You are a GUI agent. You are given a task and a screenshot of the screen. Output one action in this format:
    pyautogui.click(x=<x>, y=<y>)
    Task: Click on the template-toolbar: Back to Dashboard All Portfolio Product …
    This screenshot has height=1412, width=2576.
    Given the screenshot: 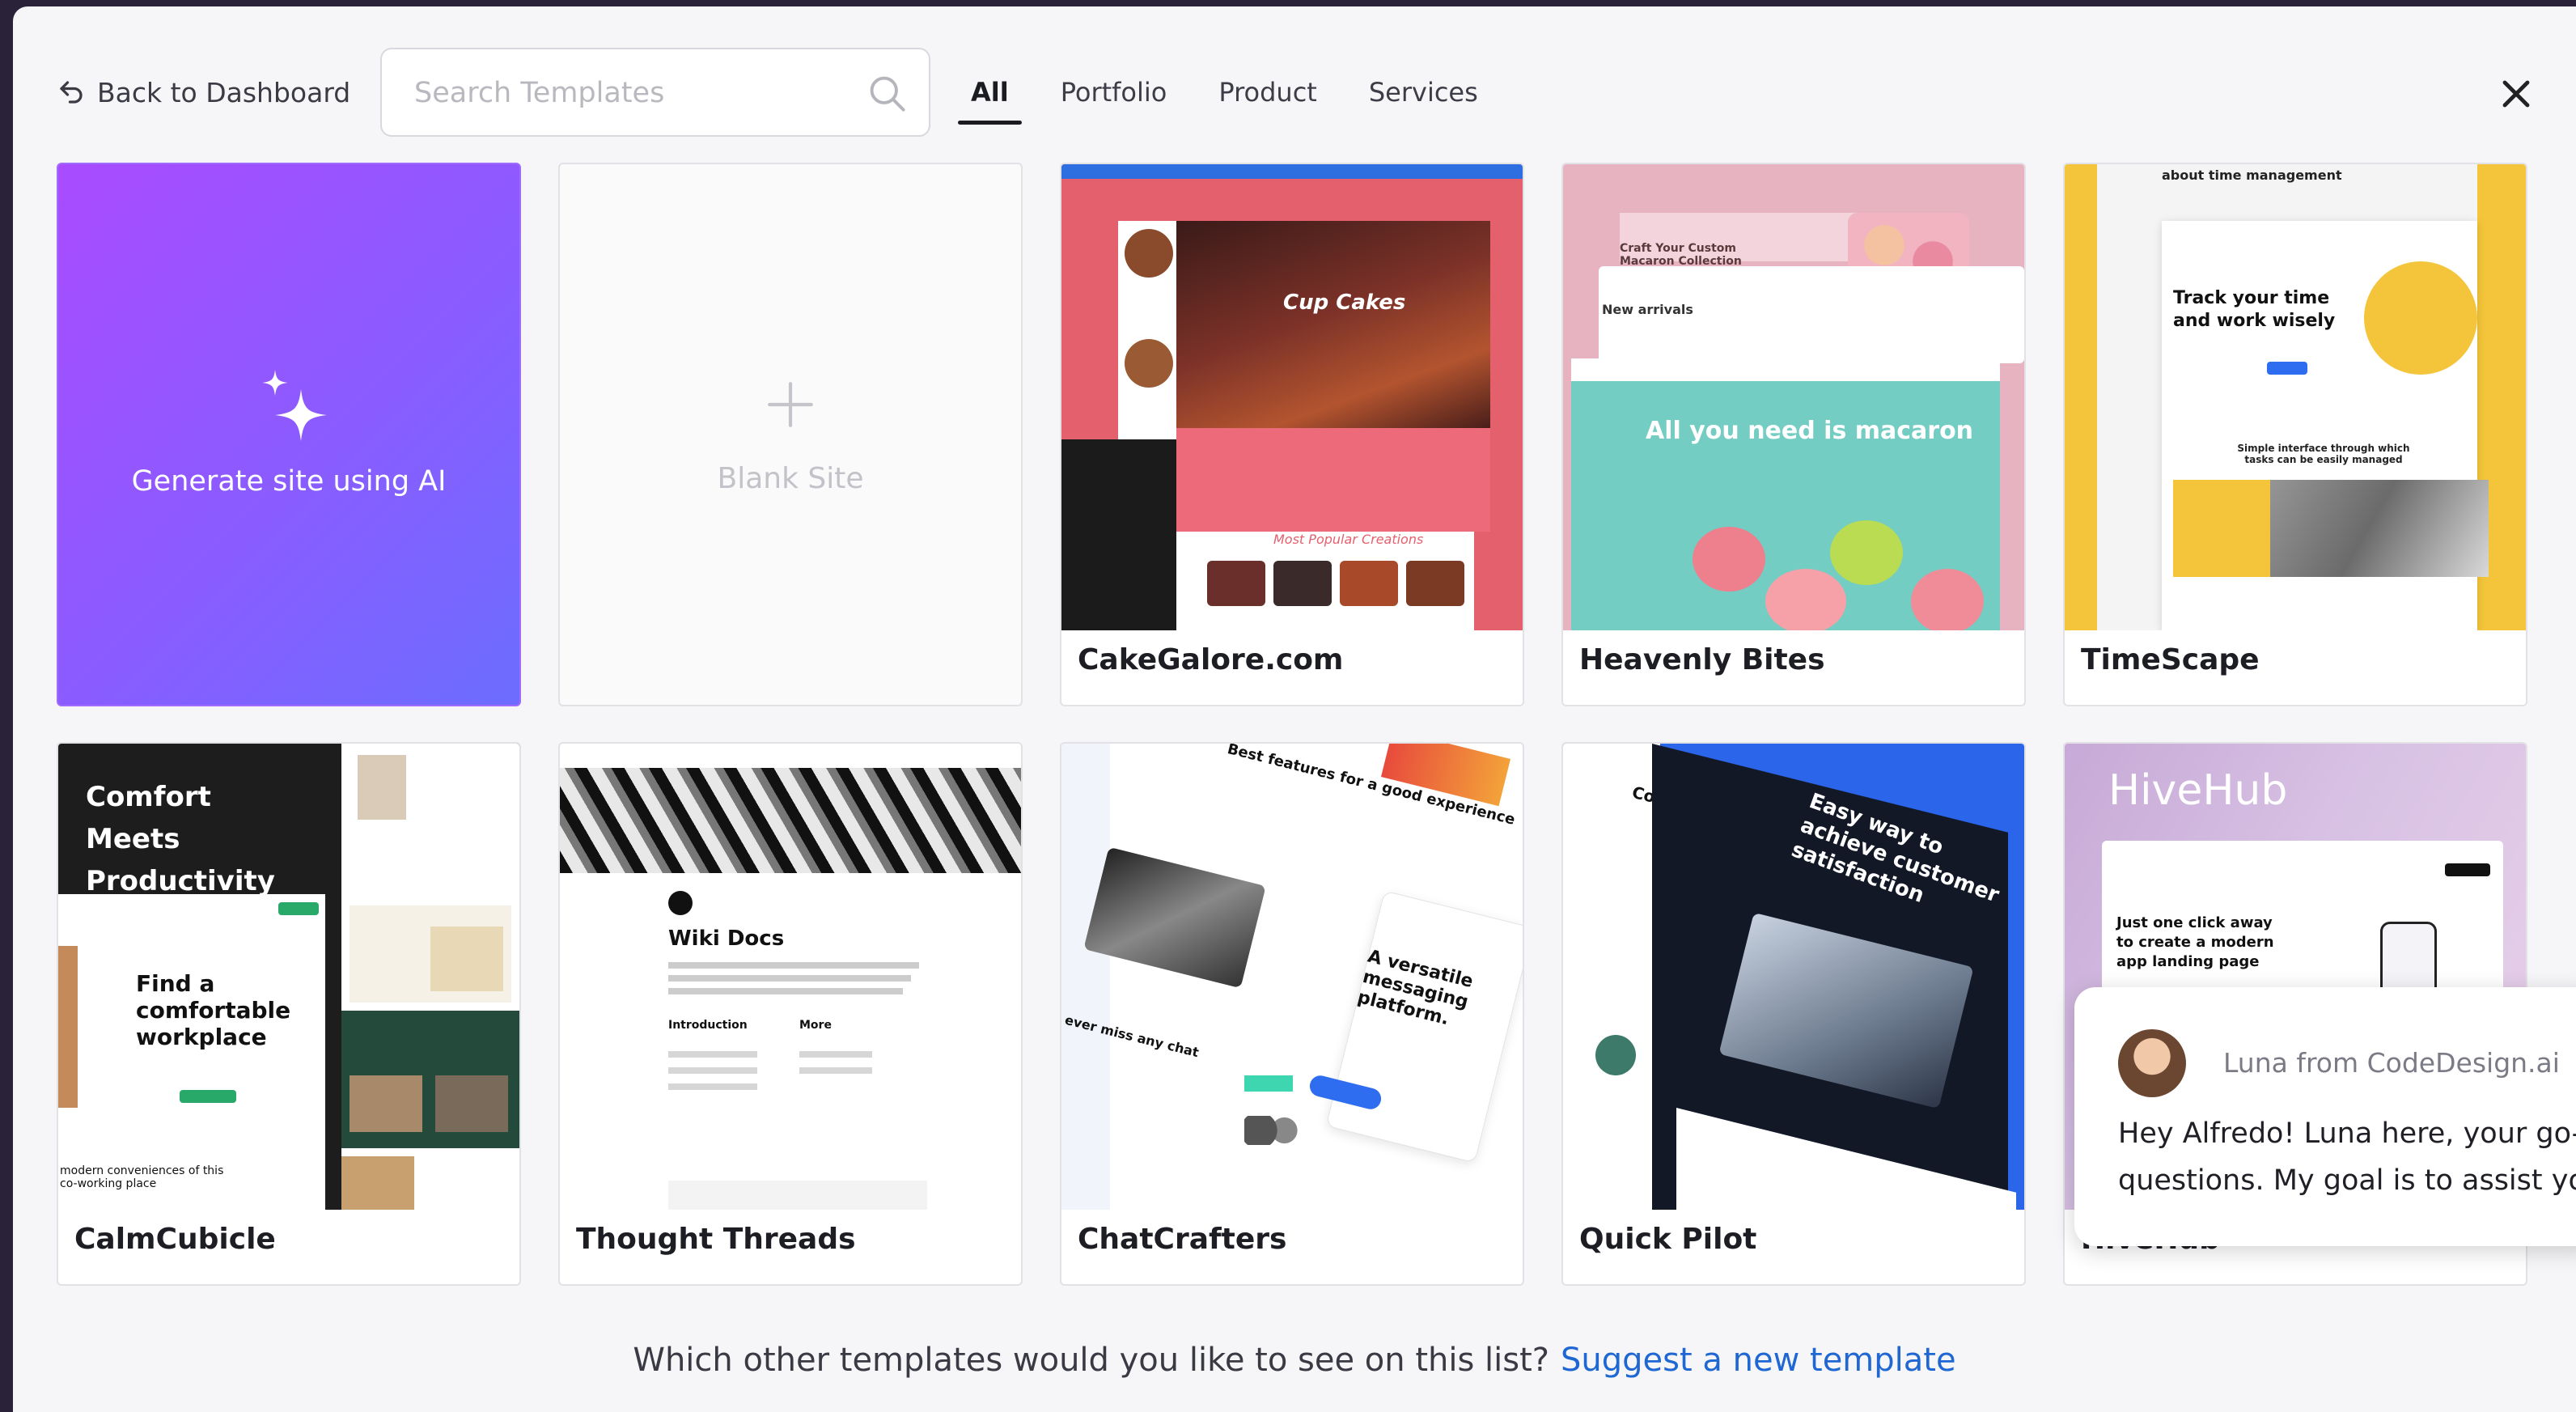 What is the action you would take?
    pyautogui.click(x=1294, y=83)
    